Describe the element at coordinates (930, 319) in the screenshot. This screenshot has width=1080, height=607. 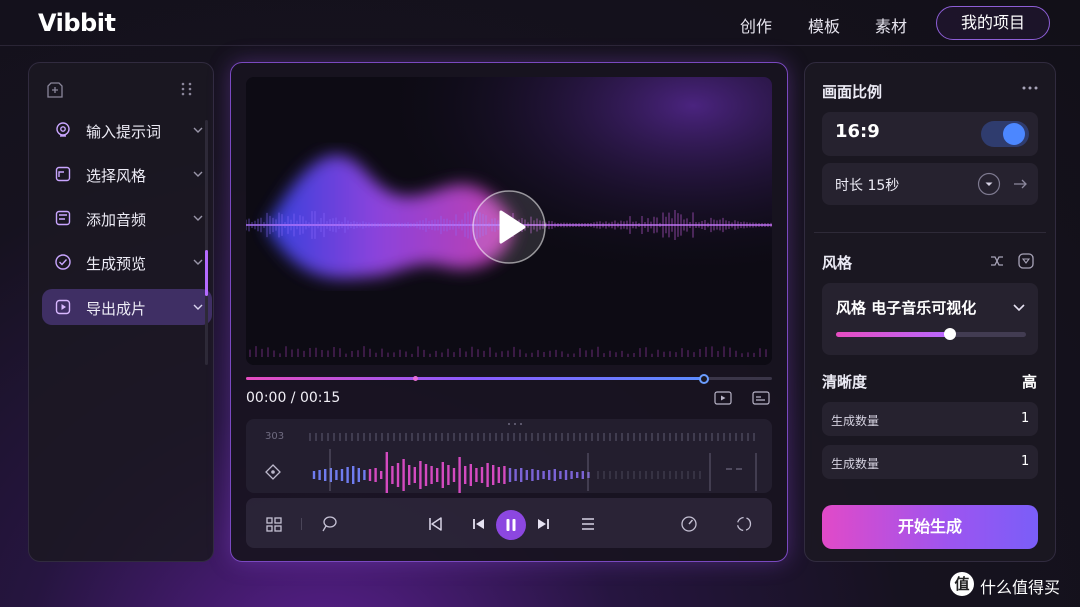
I see `style-card` at that location.